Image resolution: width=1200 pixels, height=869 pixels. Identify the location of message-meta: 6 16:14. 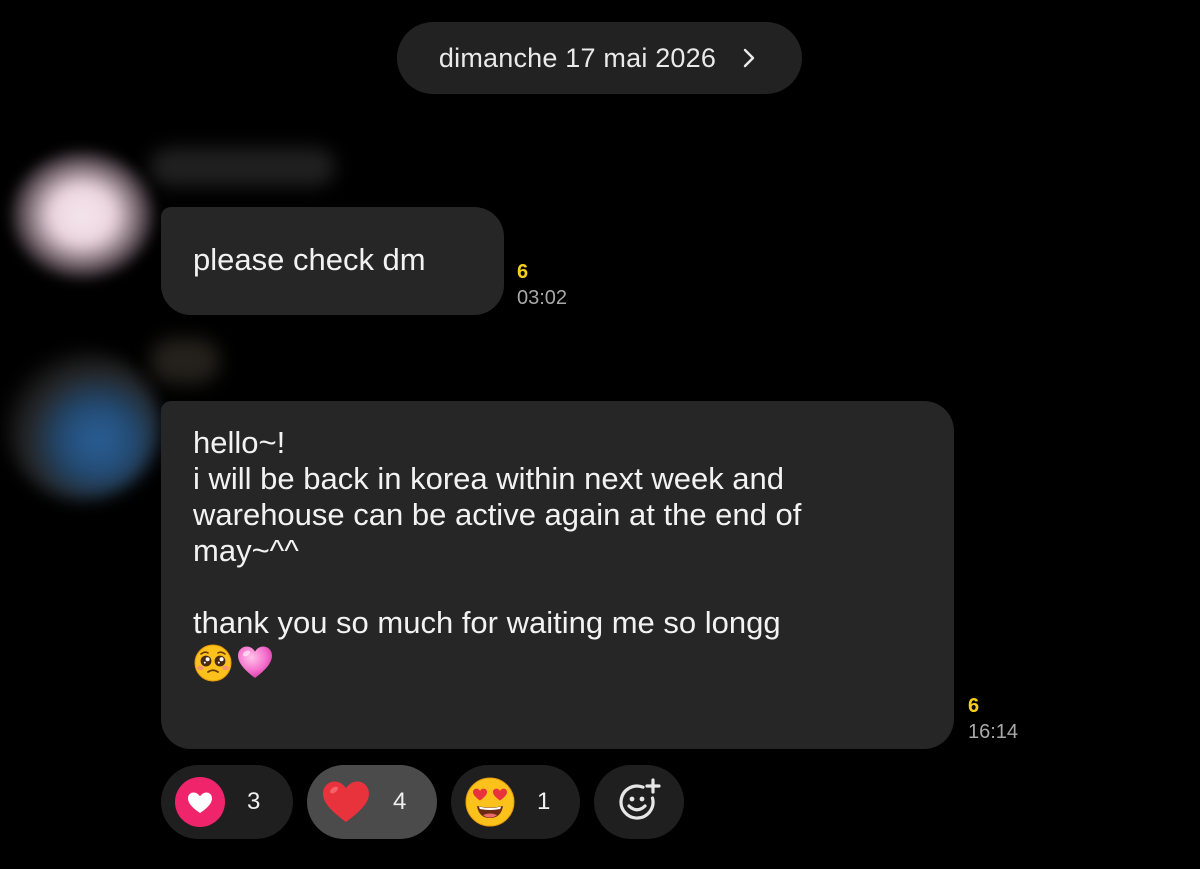
(993, 719).